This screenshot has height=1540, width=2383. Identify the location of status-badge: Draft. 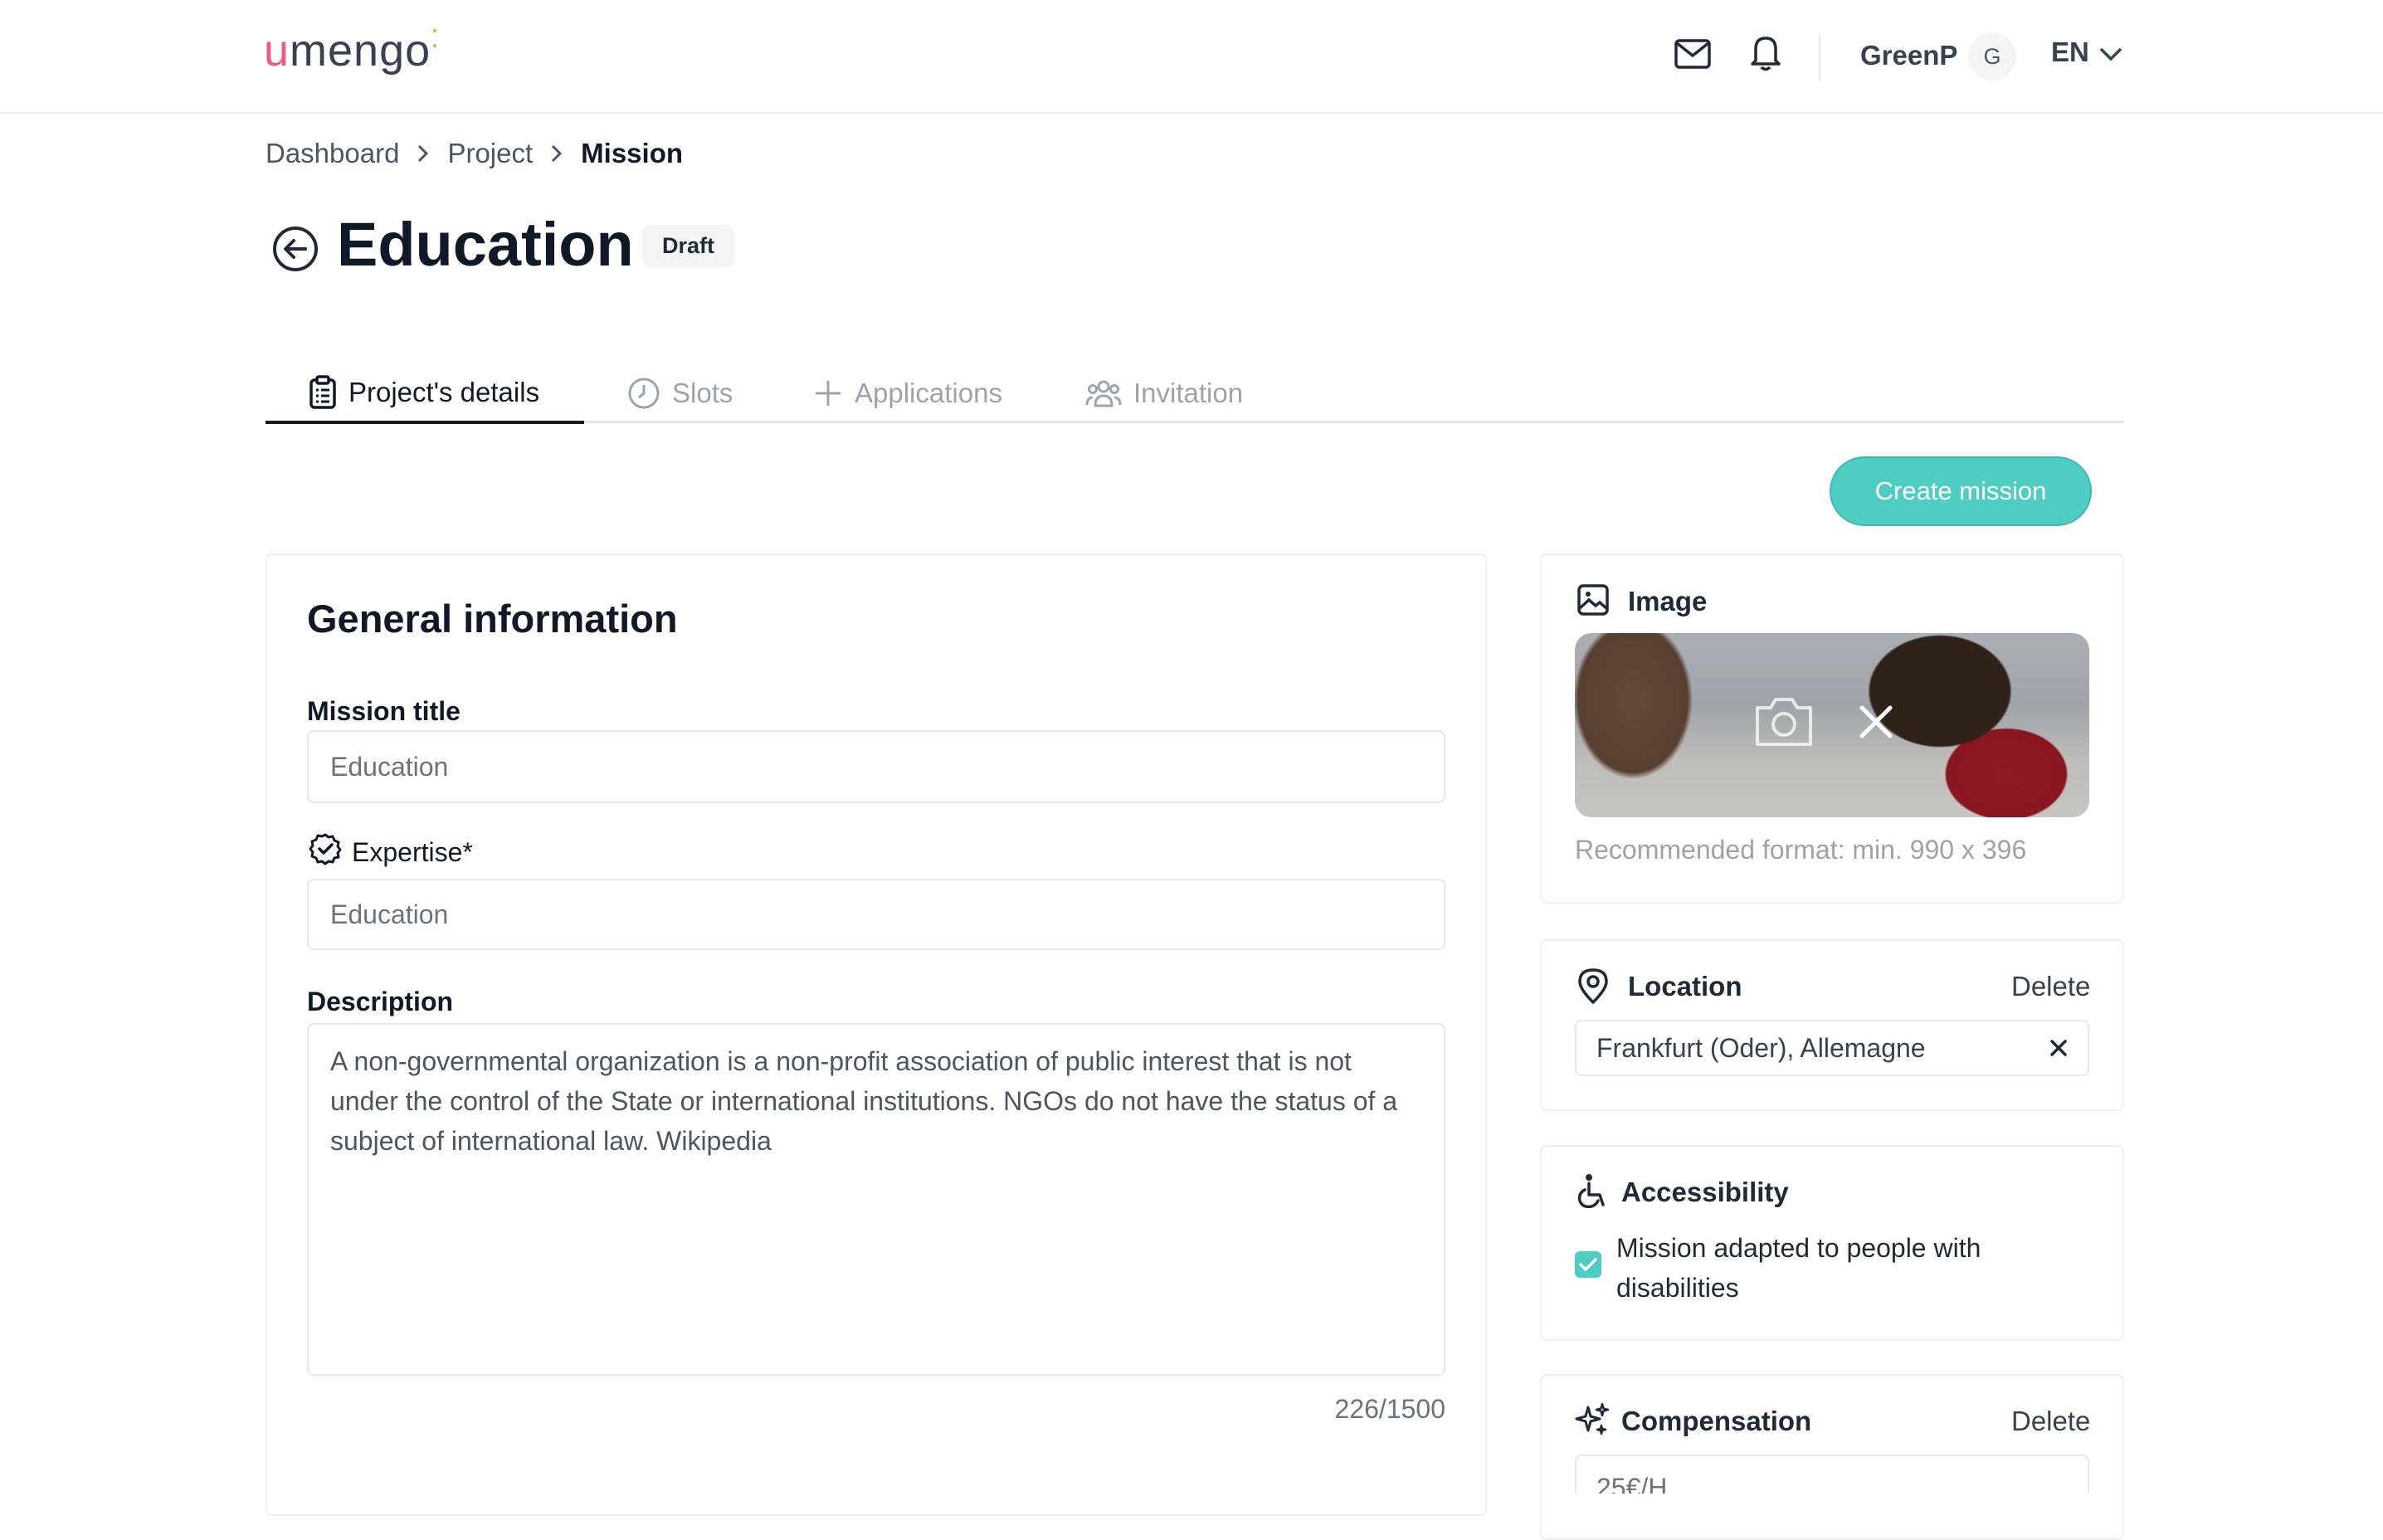
(689, 246).